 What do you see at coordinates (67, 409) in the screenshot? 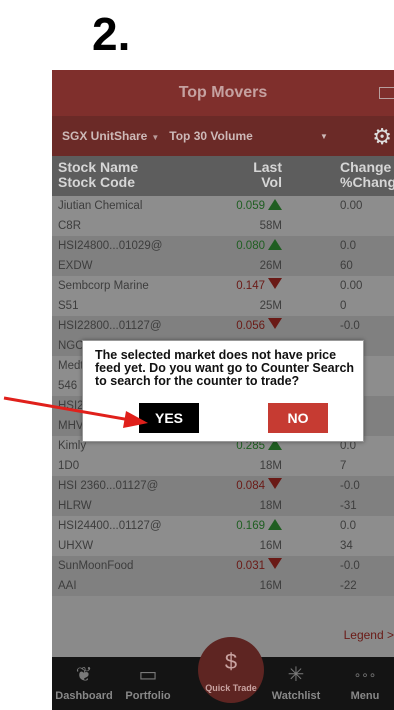
I see `arrow-shaft` at bounding box center [67, 409].